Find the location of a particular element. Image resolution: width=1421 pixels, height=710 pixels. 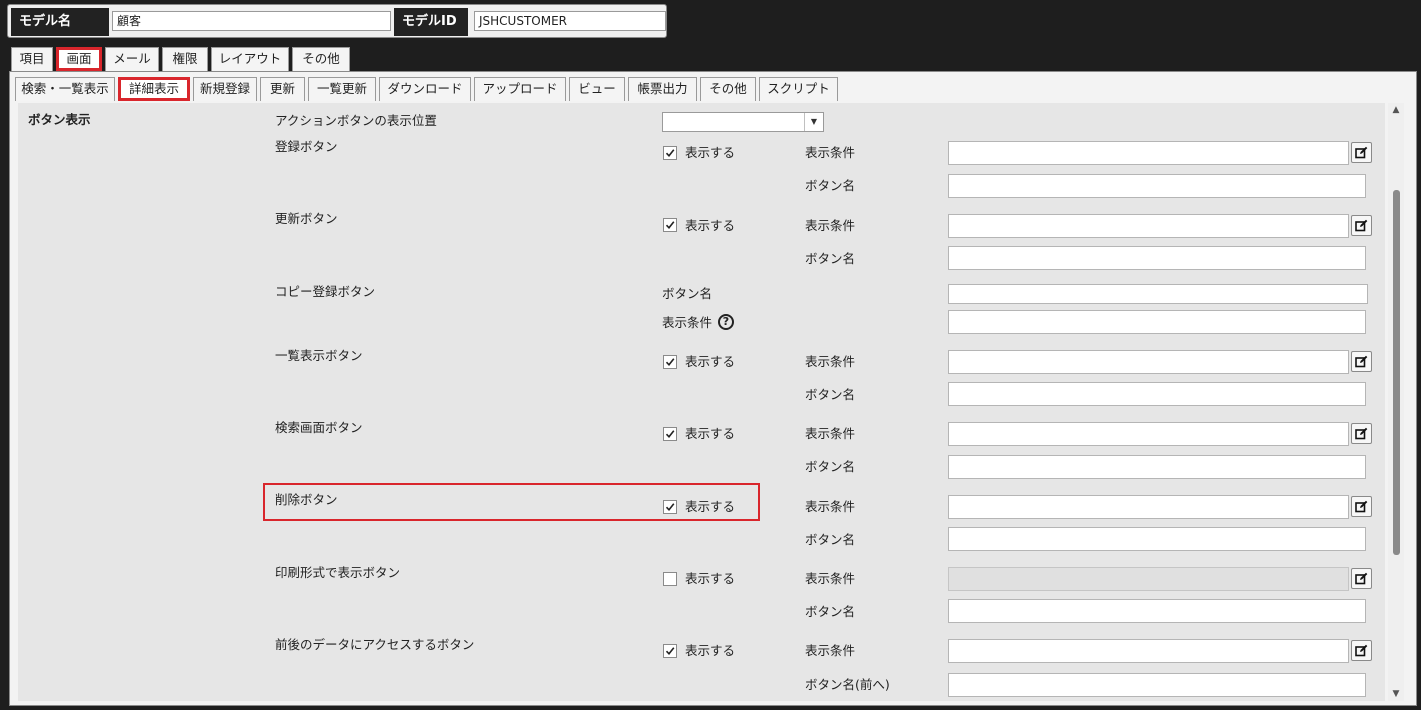

model-id-label: モデルID is located at coordinates (431, 22).